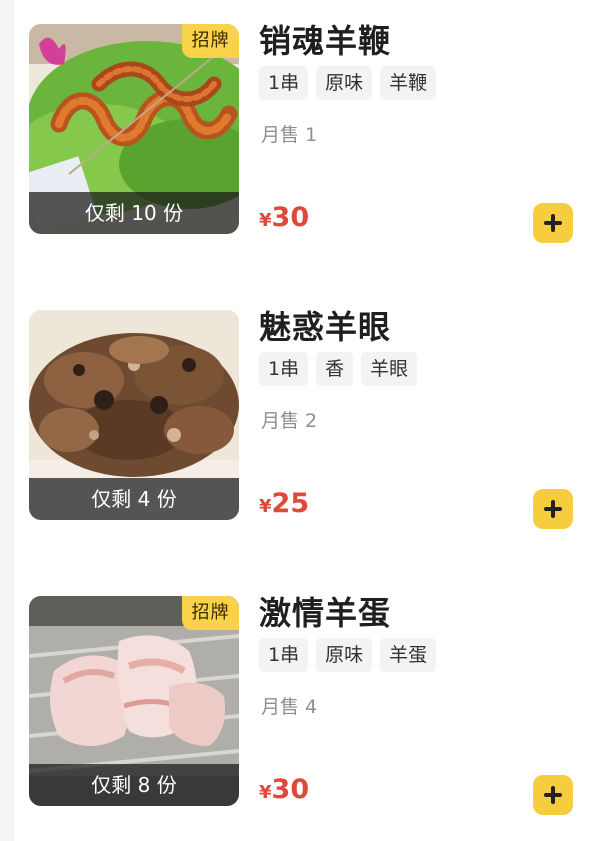 Image resolution: width=603 pixels, height=841 pixels. What do you see at coordinates (325, 613) in the screenshot?
I see `dish-name: 激情羊蛋` at bounding box center [325, 613].